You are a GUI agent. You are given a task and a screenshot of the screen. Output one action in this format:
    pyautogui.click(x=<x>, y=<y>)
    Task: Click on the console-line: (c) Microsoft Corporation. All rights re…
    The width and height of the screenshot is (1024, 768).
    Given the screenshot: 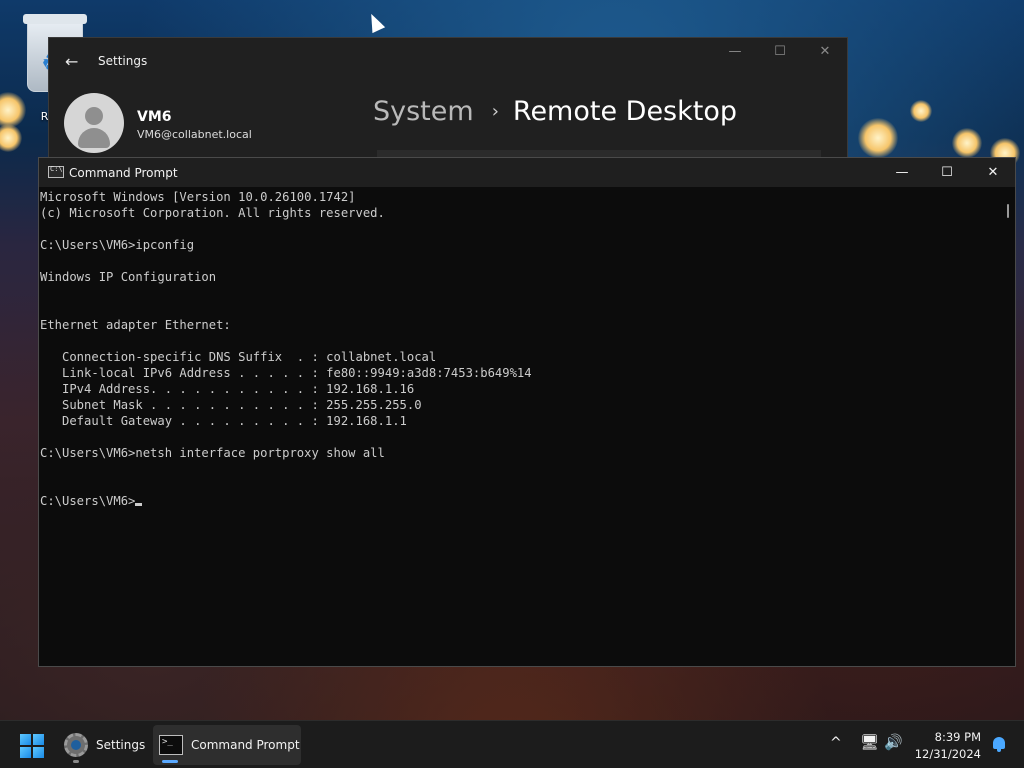 What is the action you would take?
    pyautogui.click(x=212, y=213)
    